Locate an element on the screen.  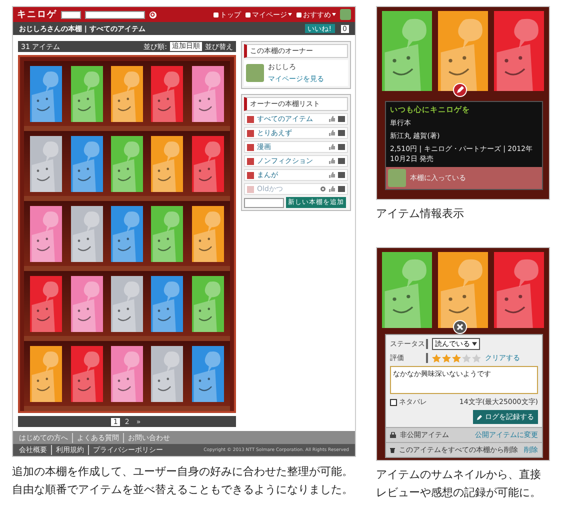
caption: アイテムのサムネイルから、直接レビューや感想の記録が可能に。 is located at coordinates (459, 484).